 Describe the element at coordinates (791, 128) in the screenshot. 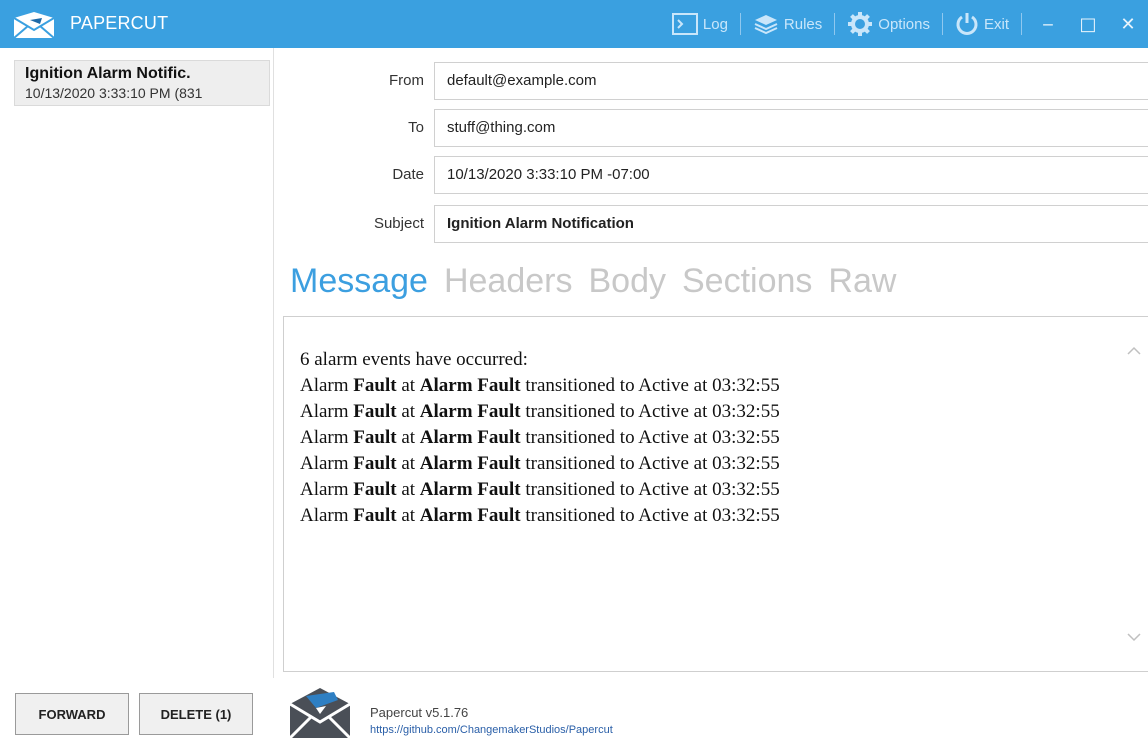

I see `to-field: stuff@thing.com` at that location.